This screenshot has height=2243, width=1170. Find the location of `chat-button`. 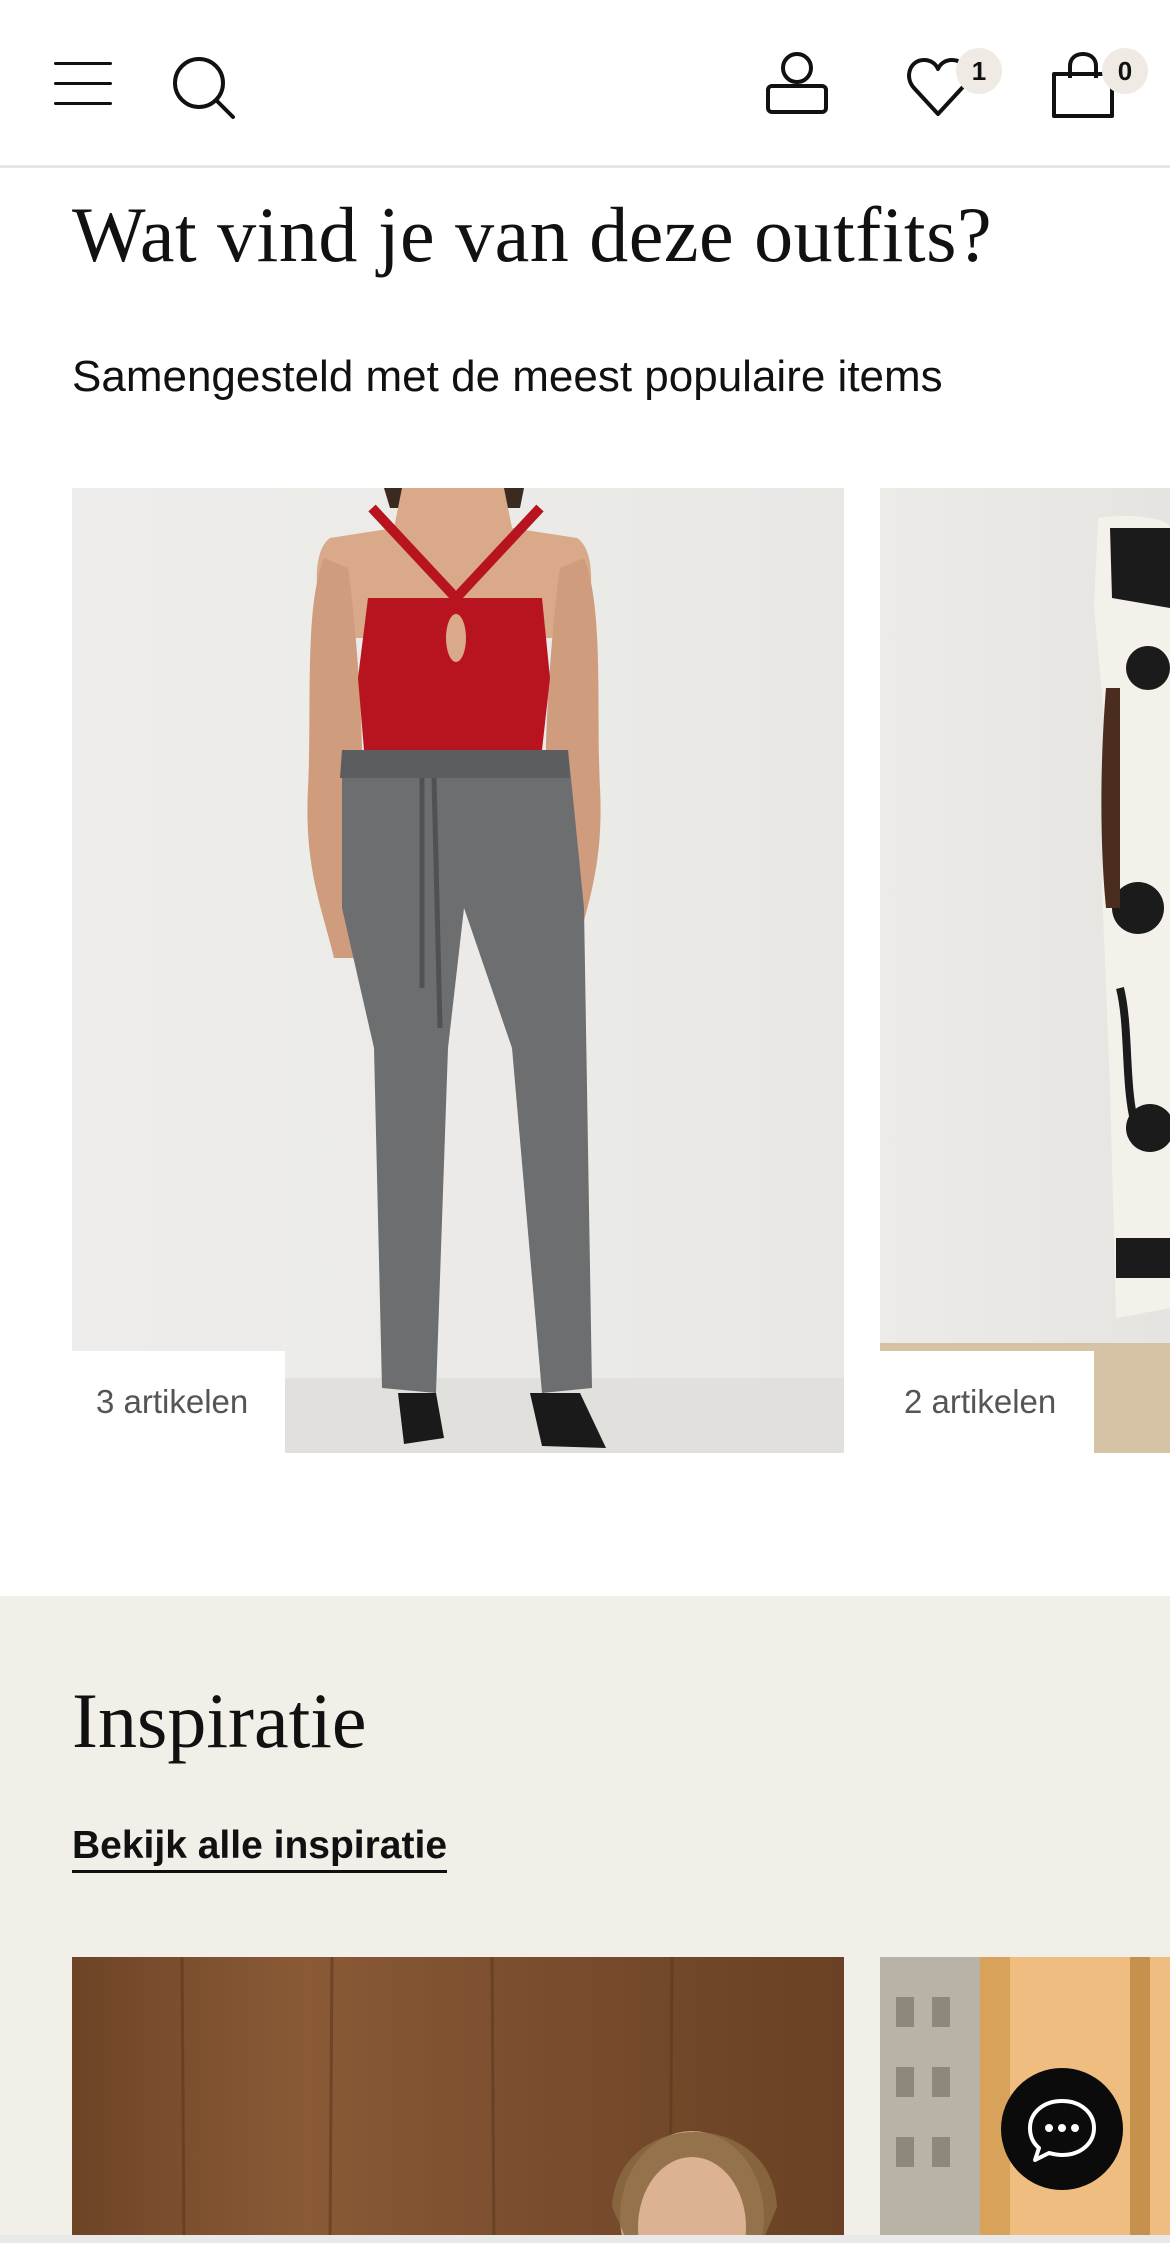

chat-button is located at coordinates (1062, 2129).